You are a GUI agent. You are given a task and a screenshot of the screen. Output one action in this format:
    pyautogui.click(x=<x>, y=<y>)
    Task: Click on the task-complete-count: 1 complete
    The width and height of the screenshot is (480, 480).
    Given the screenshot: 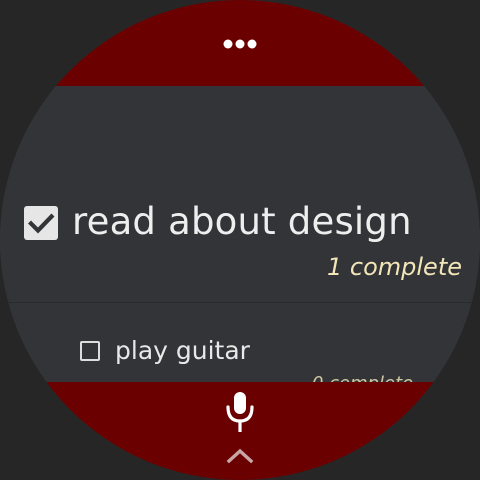 What is the action you would take?
    pyautogui.click(x=394, y=267)
    